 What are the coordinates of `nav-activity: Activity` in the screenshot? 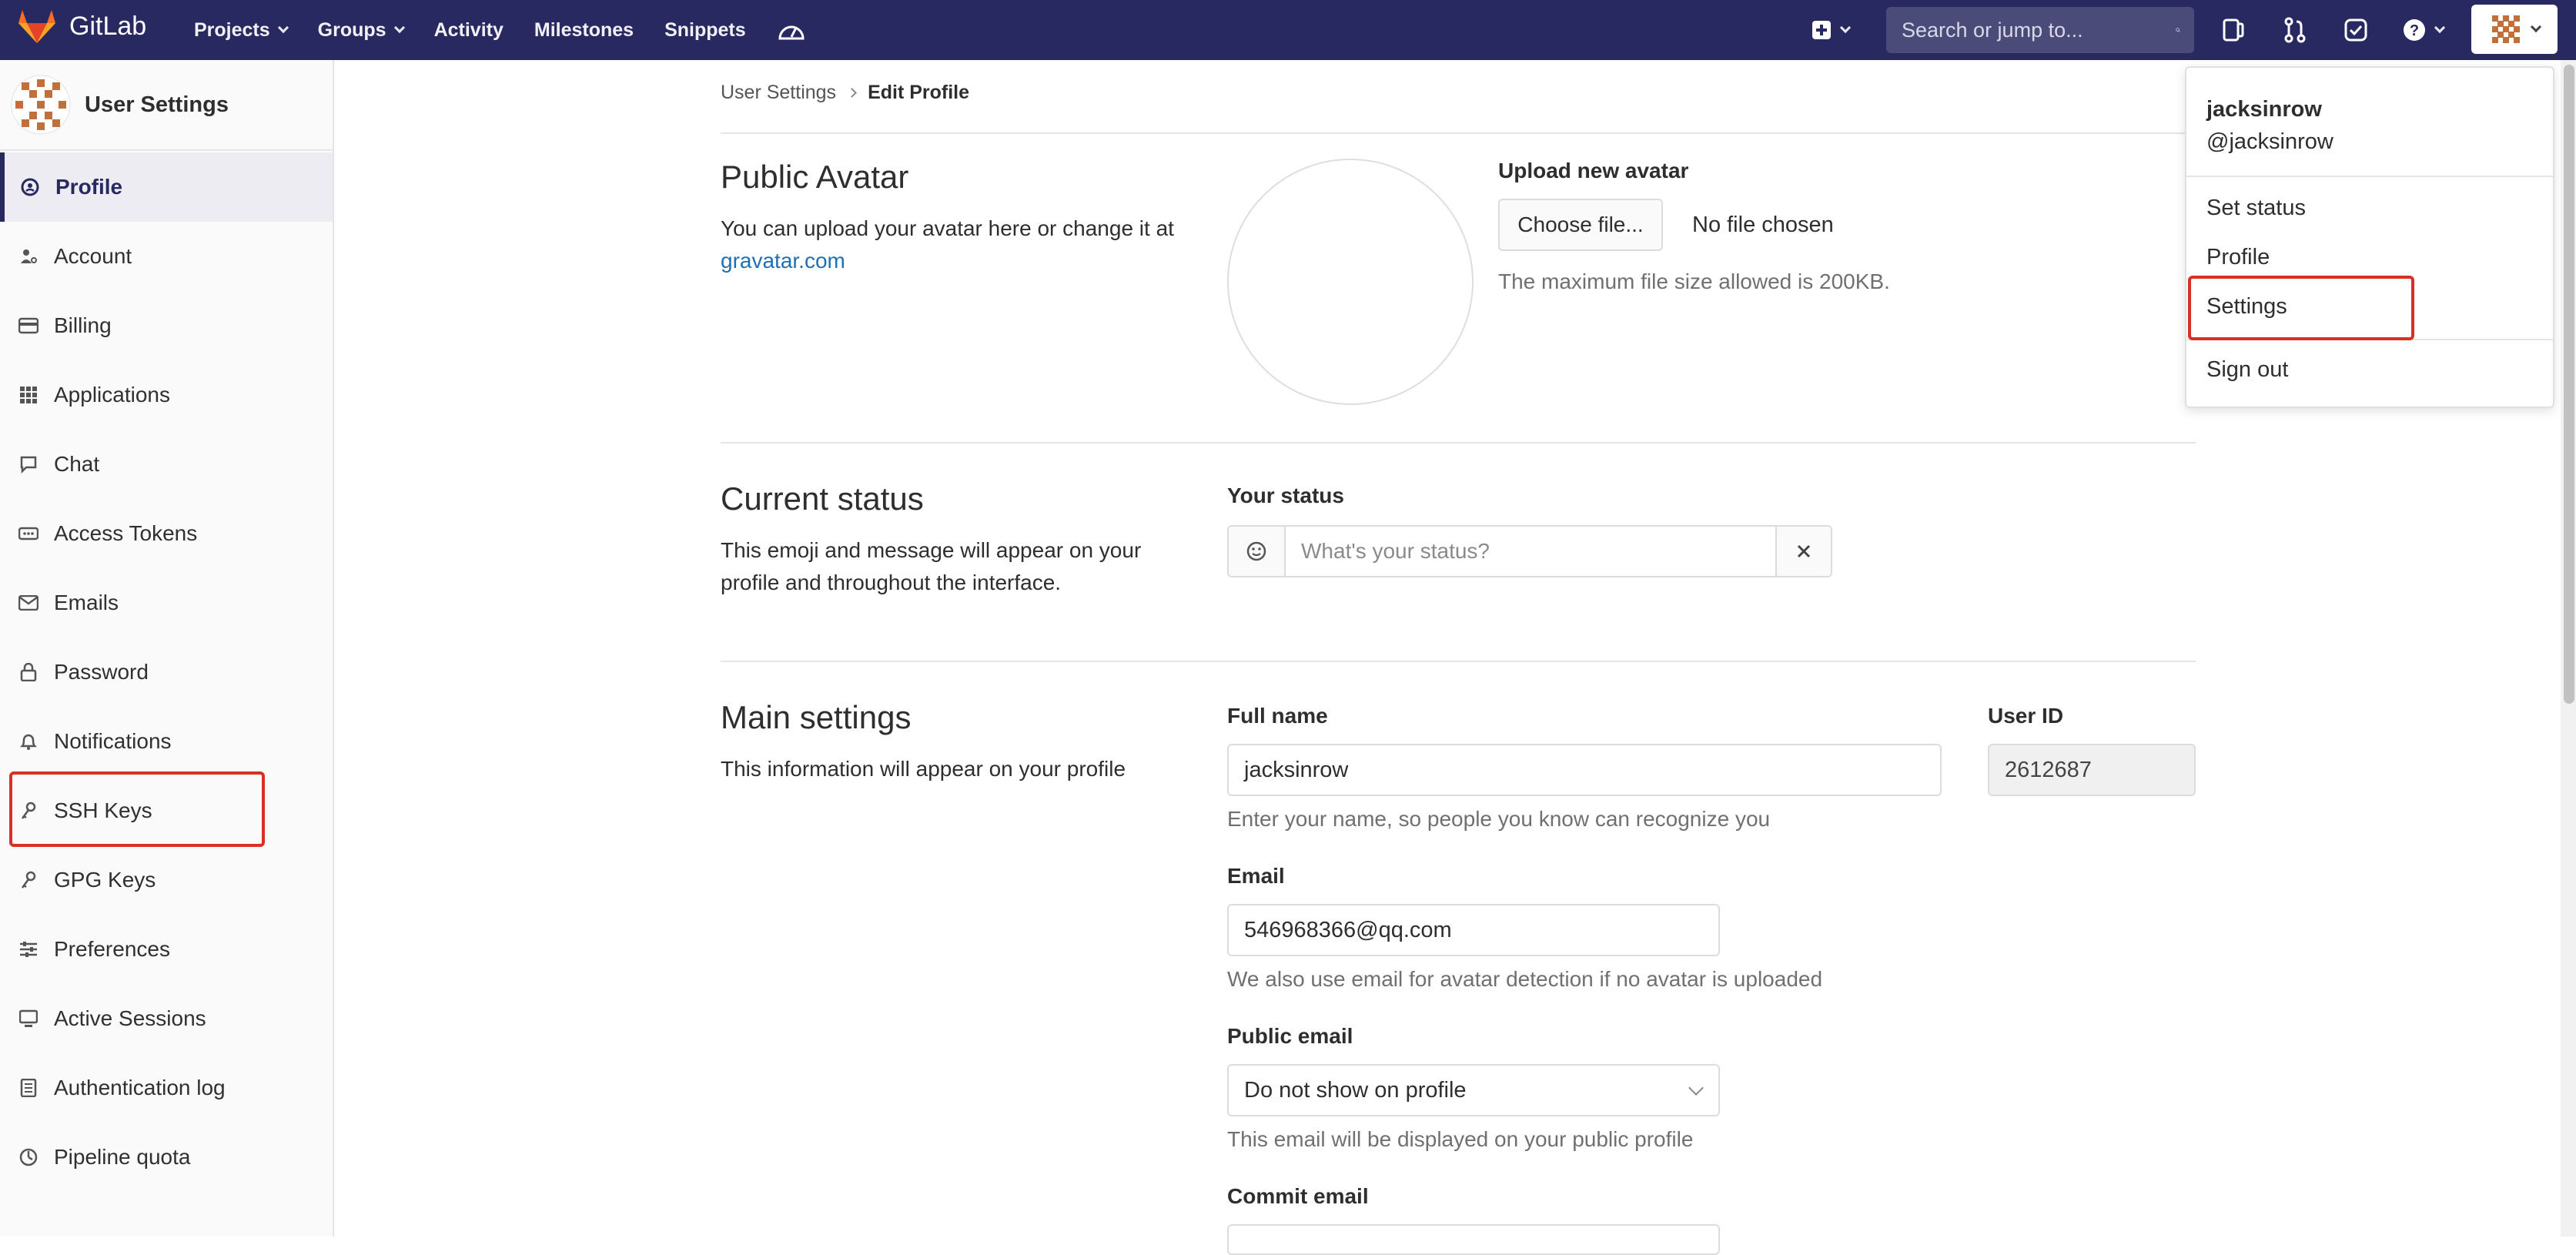 It's located at (469, 30).